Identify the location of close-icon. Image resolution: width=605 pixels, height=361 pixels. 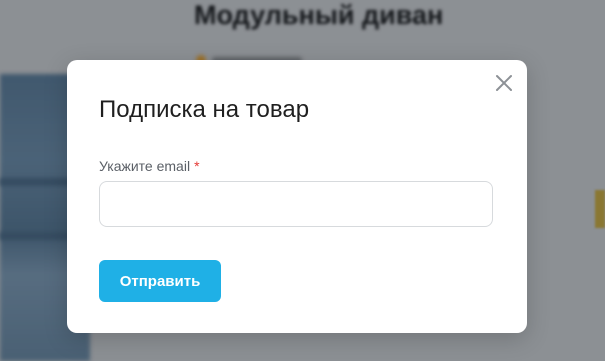
(504, 83).